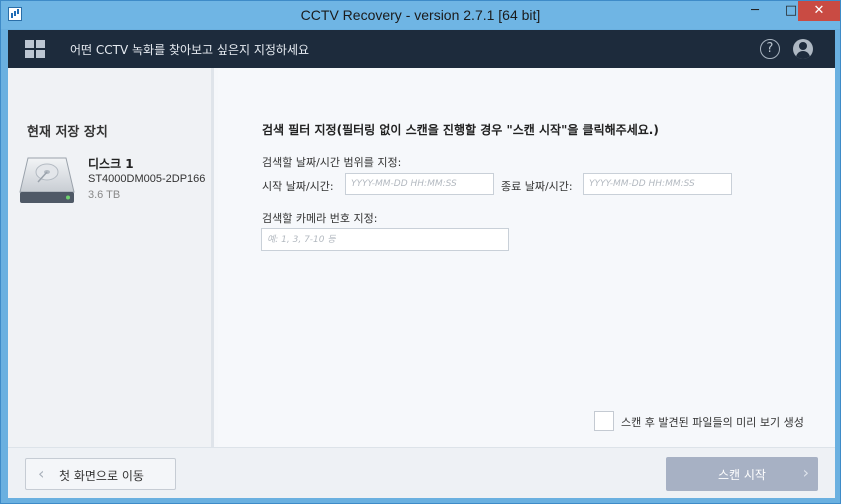 The width and height of the screenshot is (841, 504). Describe the element at coordinates (604, 421) in the screenshot. I see `preview-checkbox` at that location.